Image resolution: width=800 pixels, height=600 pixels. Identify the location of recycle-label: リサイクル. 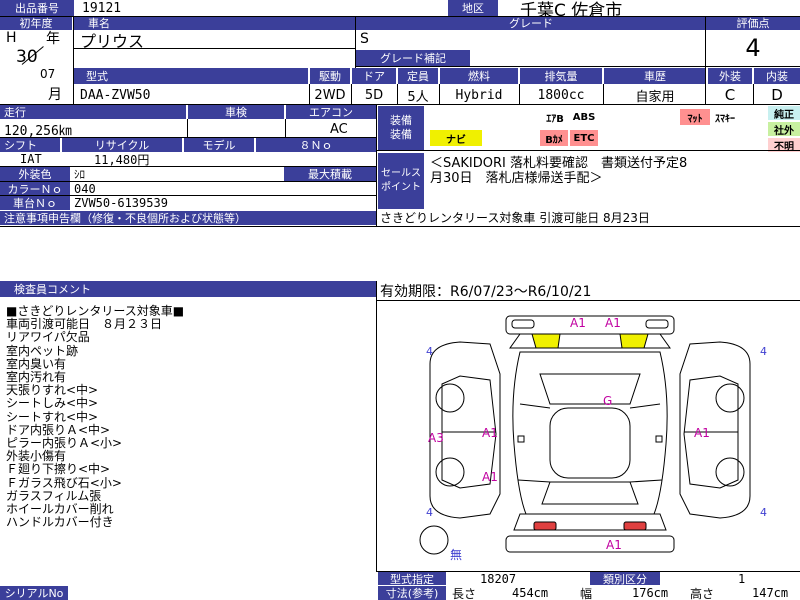
(122, 145).